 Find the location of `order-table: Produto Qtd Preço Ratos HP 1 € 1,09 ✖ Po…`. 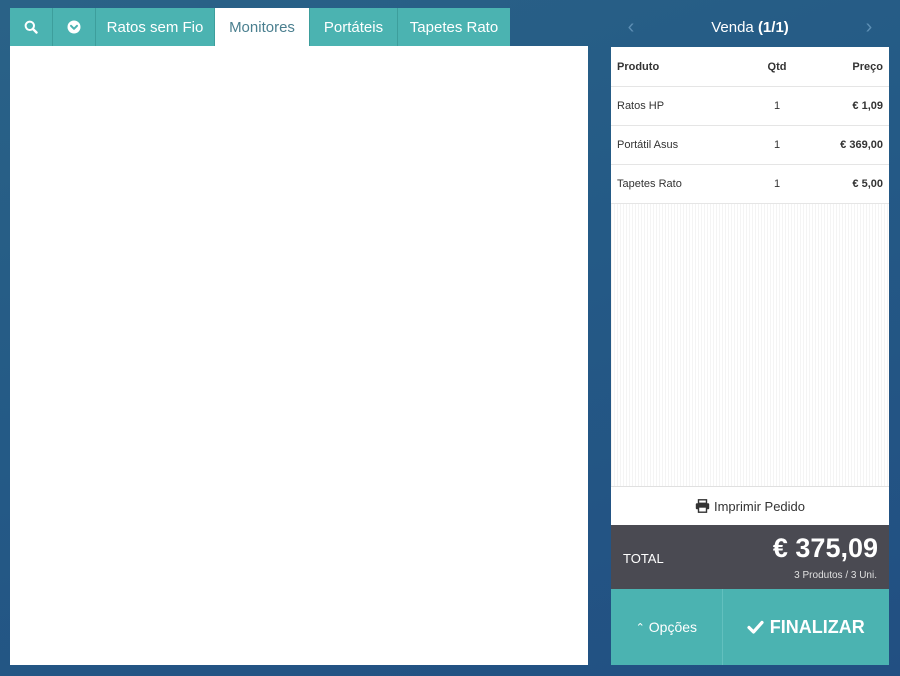

order-table: Produto Qtd Preço Ratos HP 1 € 1,09 ✖ Po… is located at coordinates (750, 125).